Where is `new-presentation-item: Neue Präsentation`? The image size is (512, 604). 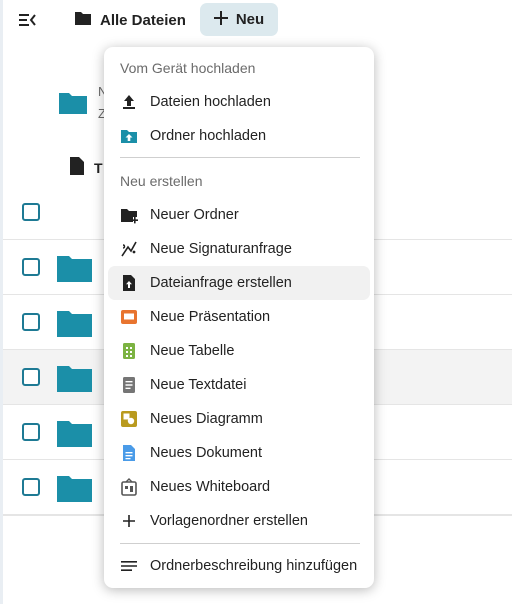
new-presentation-item: Neue Präsentation is located at coordinates (239, 317).